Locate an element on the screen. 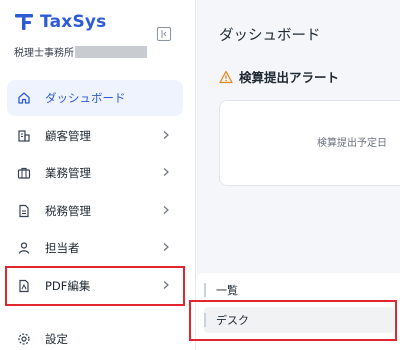 The height and width of the screenshot is (350, 400). collapse-sidebar-button is located at coordinates (164, 34).